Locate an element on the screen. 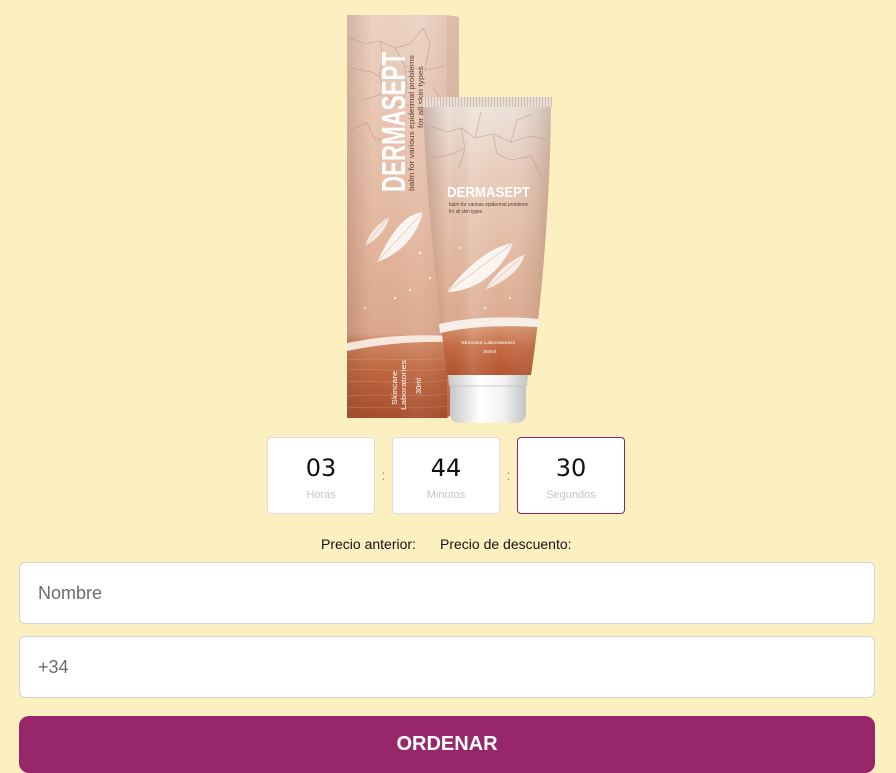 This screenshot has width=896, height=773. countdown-minutes-label: Minutos is located at coordinates (446, 495).